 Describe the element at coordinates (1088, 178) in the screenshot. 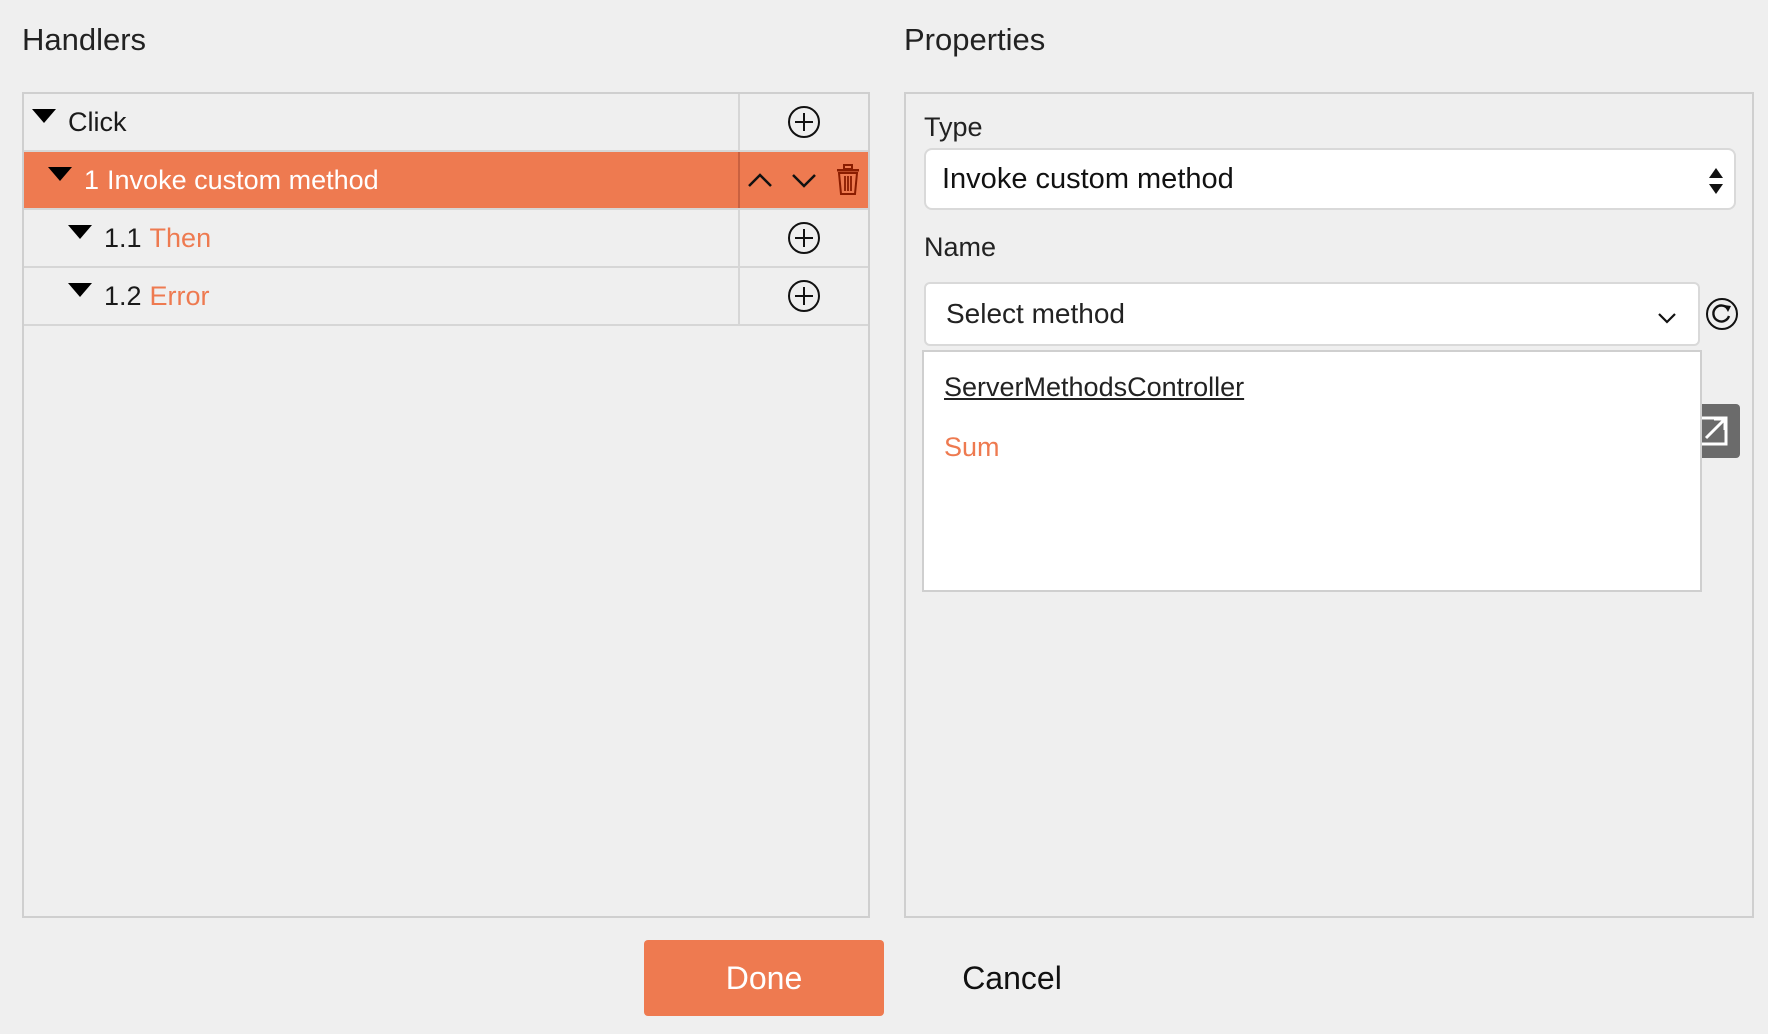

I see `type-select-value: Invoke custom method` at that location.